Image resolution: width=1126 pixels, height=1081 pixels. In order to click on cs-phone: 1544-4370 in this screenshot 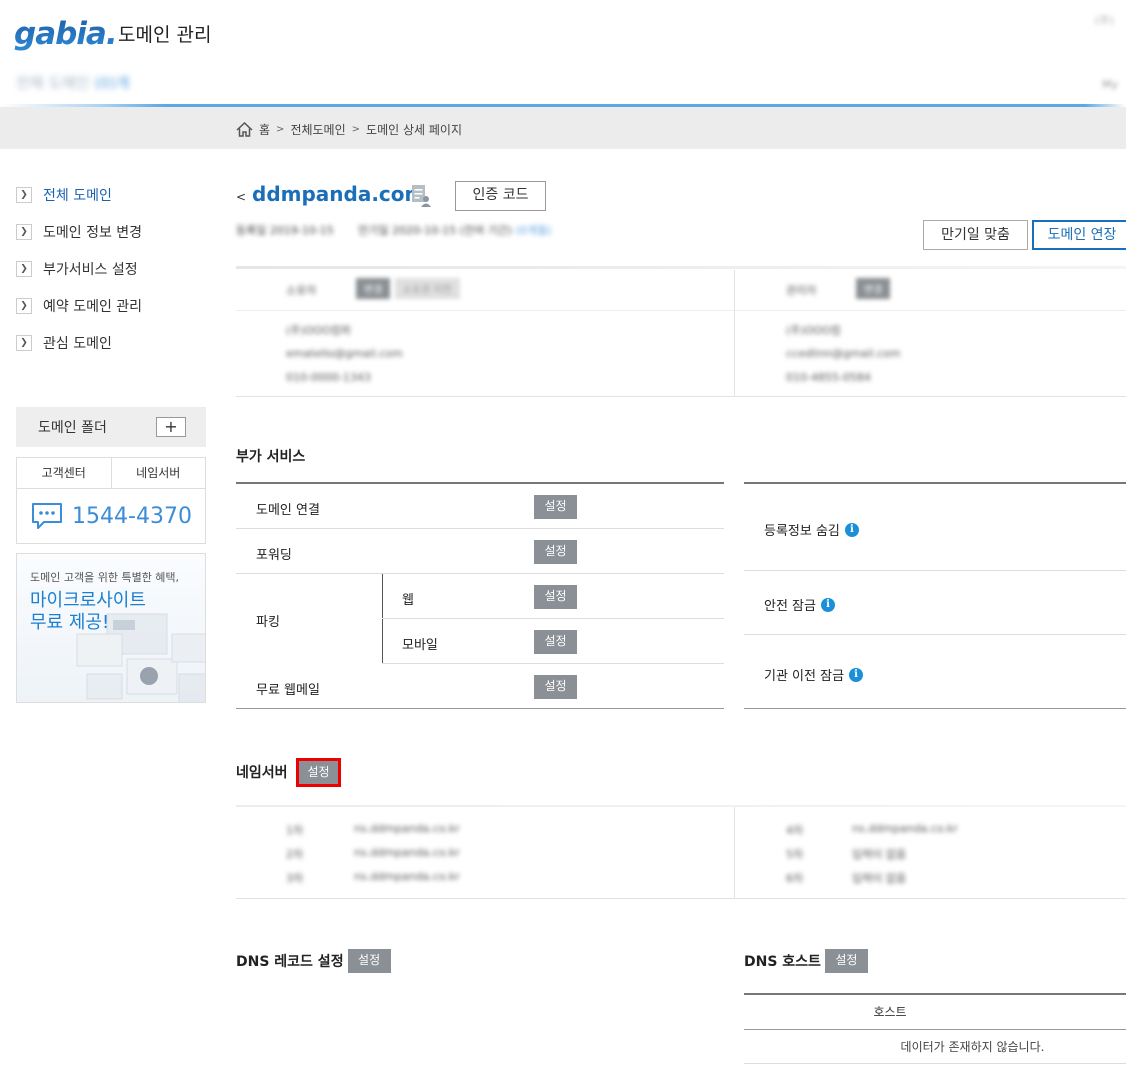, I will do `click(111, 516)`.